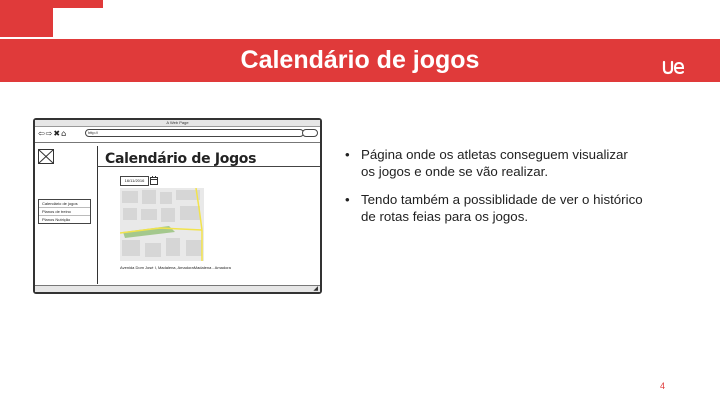  I want to click on home-icon: ⌂, so click(63, 133).